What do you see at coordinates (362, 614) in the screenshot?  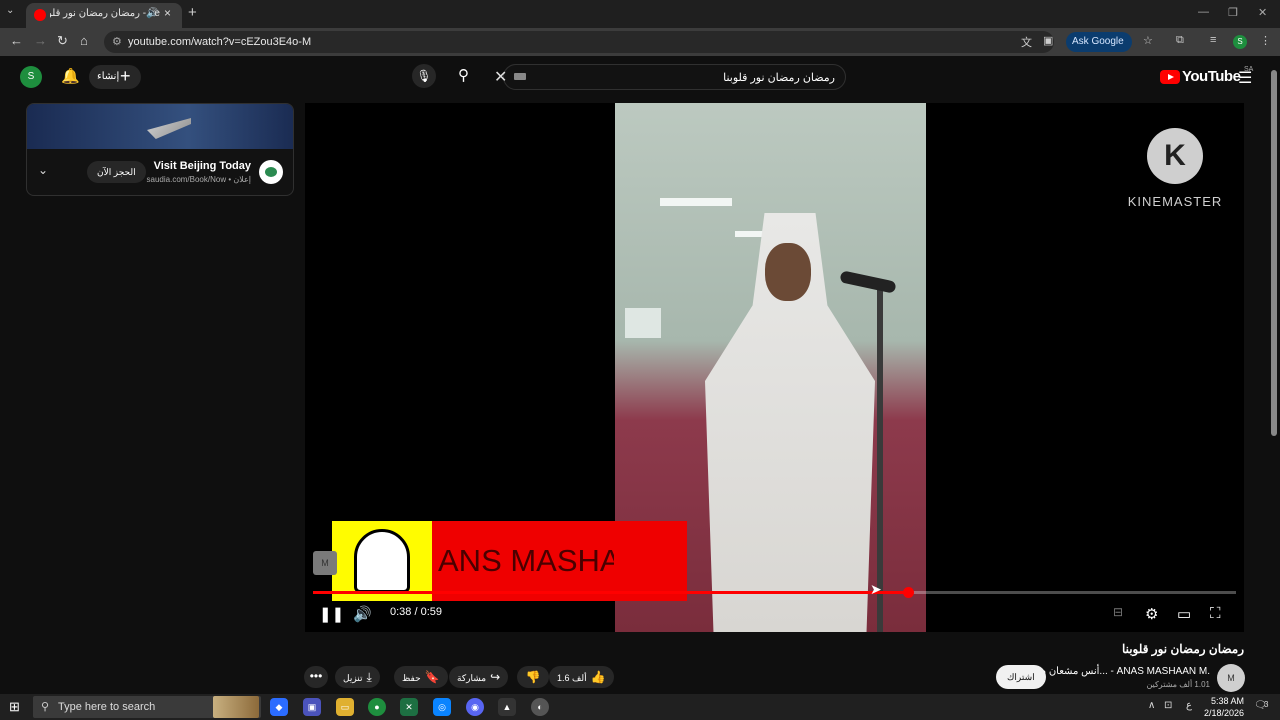 I see `volume-icon: 🔊` at bounding box center [362, 614].